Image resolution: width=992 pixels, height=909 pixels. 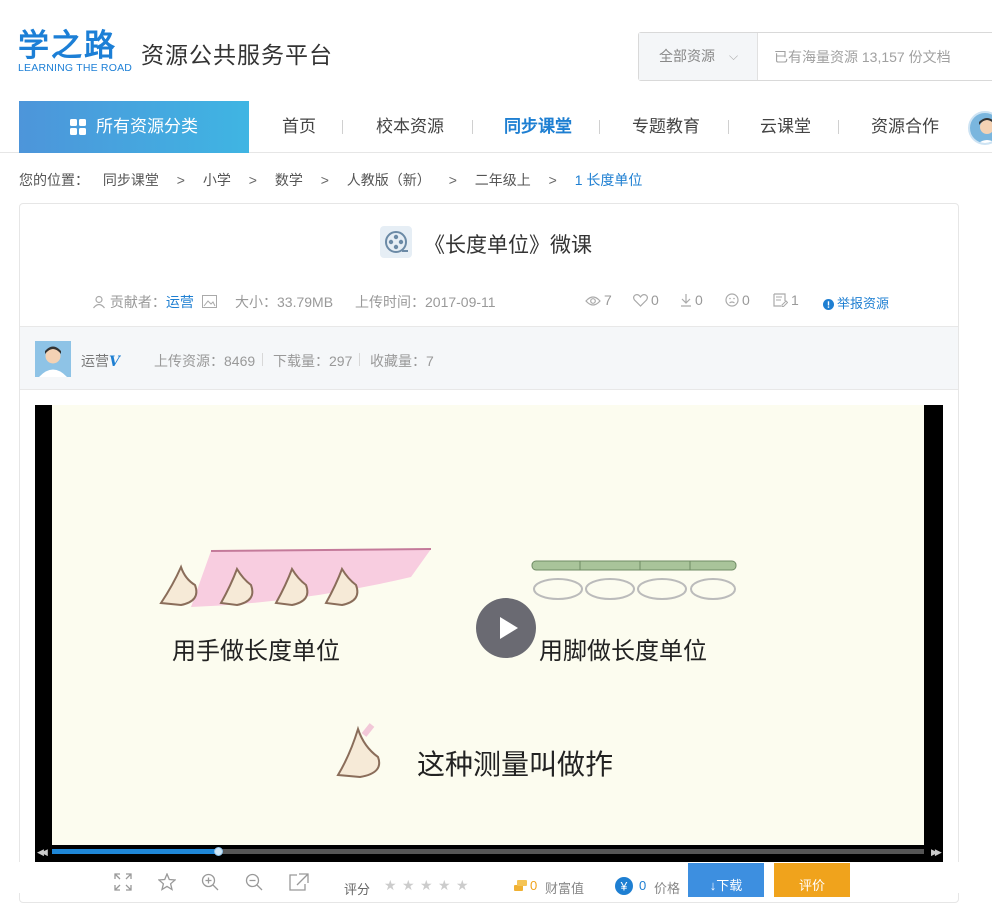 What do you see at coordinates (425, 302) in the screenshot?
I see `upload-time: 上传时间：2017-09-11` at bounding box center [425, 302].